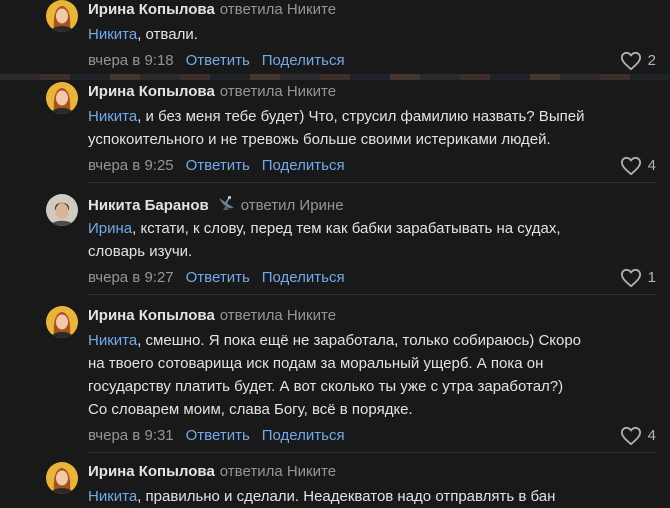 The image size is (670, 508). Describe the element at coordinates (226, 206) in the screenshot. I see `satellite-dish-icon` at that location.